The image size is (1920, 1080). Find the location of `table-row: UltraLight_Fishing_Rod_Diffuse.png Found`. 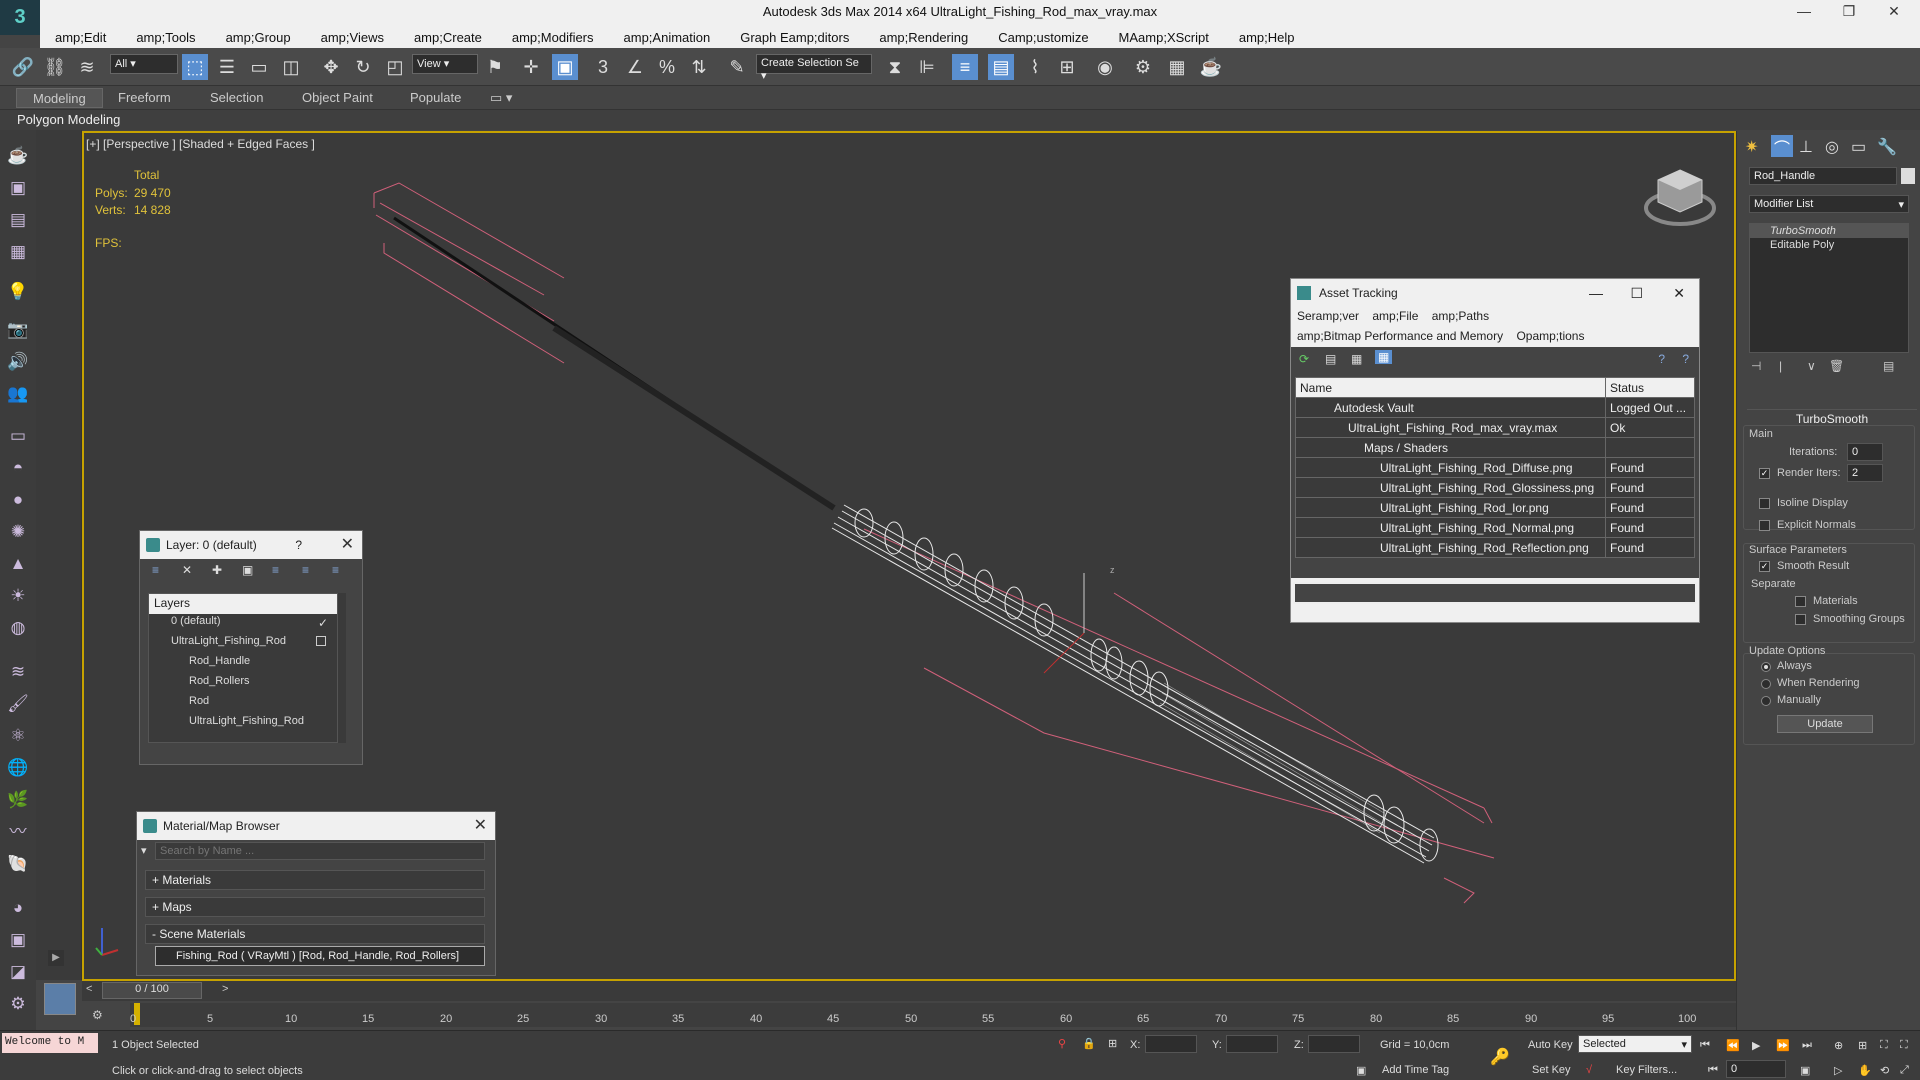

table-row: UltraLight_Fishing_Rod_Diffuse.png Found is located at coordinates (1495, 467).